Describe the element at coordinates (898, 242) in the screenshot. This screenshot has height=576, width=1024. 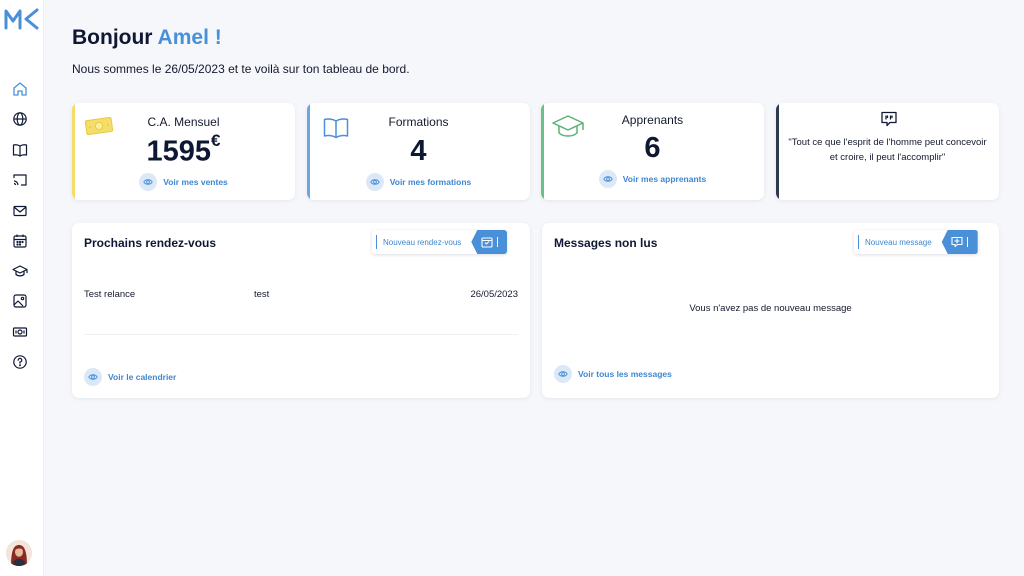
I see `action-label: Nouveau message` at that location.